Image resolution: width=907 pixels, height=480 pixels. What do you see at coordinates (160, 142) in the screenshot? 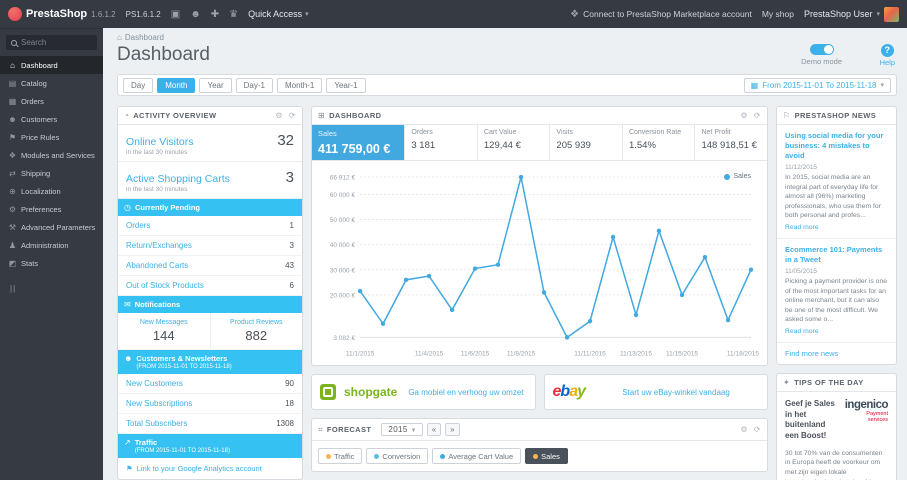
I see `online-visitors-link: Online Visitors` at bounding box center [160, 142].